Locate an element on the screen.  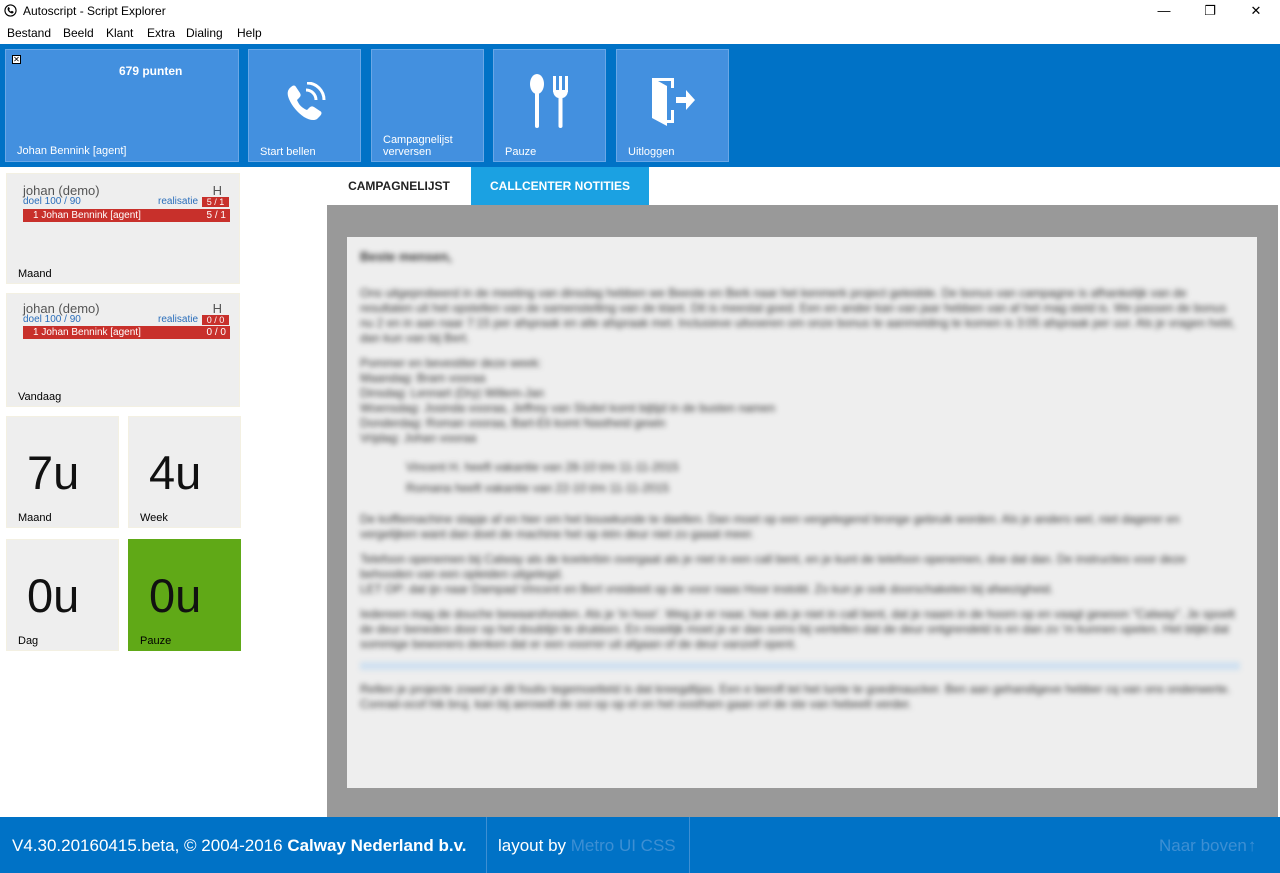
logout-label: Uitloggen is located at coordinates (651, 152).